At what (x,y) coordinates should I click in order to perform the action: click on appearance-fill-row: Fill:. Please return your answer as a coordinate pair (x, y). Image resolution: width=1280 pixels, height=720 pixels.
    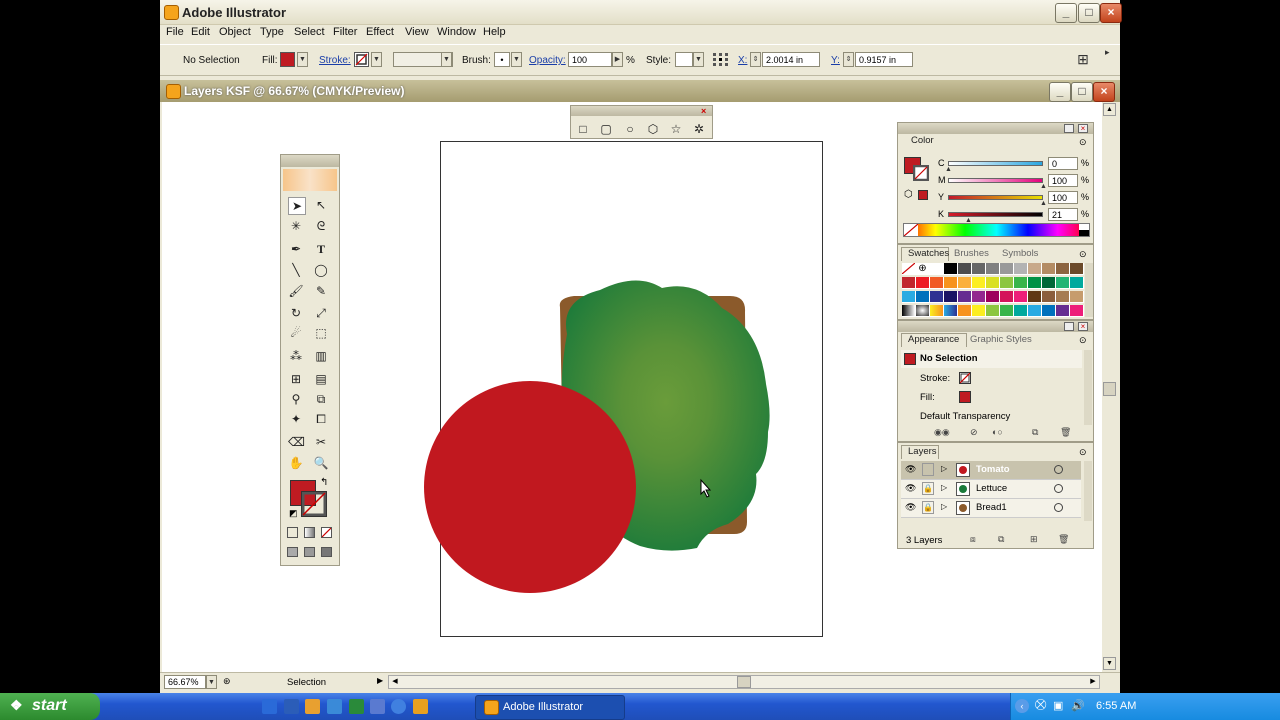
    Looking at the image, I should click on (991, 397).